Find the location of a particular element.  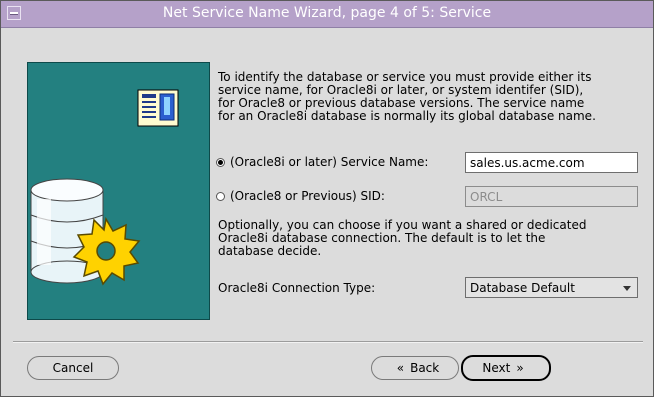

sid-option: (Oracle8 or Previous) SID: is located at coordinates (300, 196).